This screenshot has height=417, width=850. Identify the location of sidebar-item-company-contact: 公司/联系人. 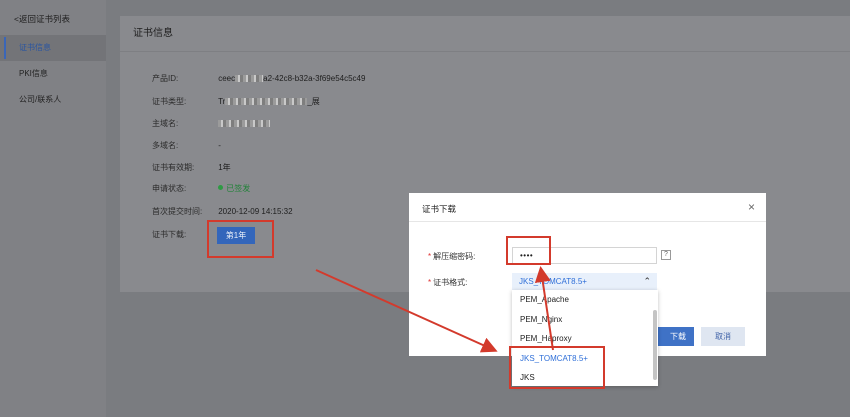
(53, 100).